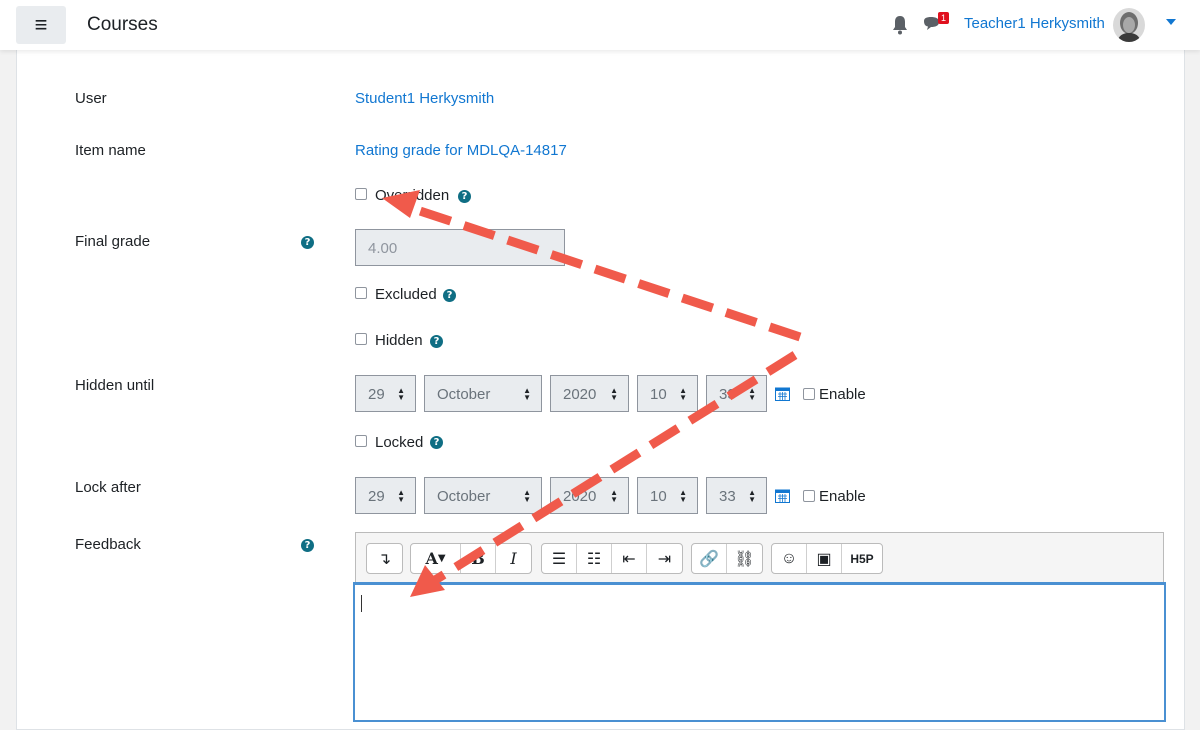 The width and height of the screenshot is (1200, 730). What do you see at coordinates (658, 496) in the screenshot?
I see `lock-after-hour-value: 10` at bounding box center [658, 496].